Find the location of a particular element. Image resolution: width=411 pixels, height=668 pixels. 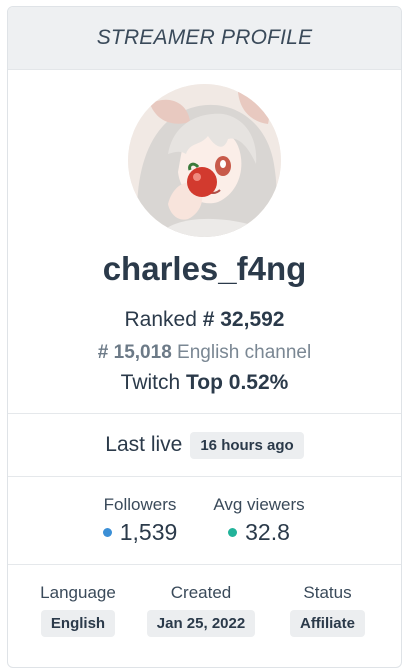

twitch-prefix: Twitch is located at coordinates (150, 382).